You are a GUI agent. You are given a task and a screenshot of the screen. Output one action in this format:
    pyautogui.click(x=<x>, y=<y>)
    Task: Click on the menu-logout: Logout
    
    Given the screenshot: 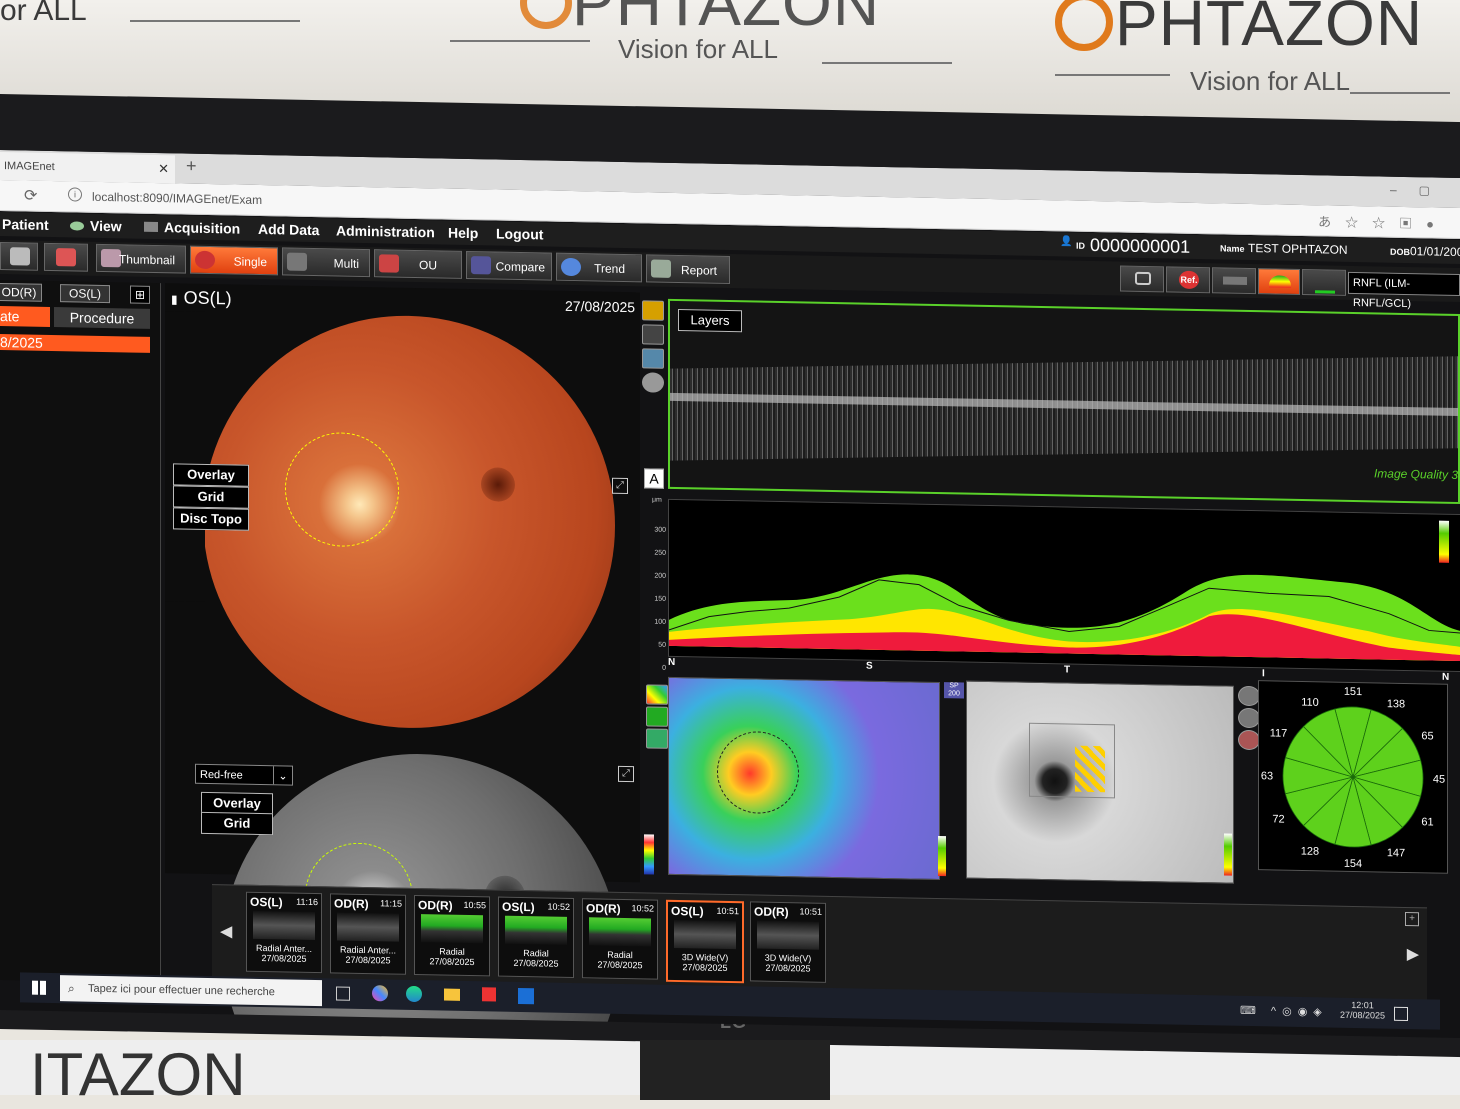 What is the action you would take?
    pyautogui.click(x=519, y=234)
    